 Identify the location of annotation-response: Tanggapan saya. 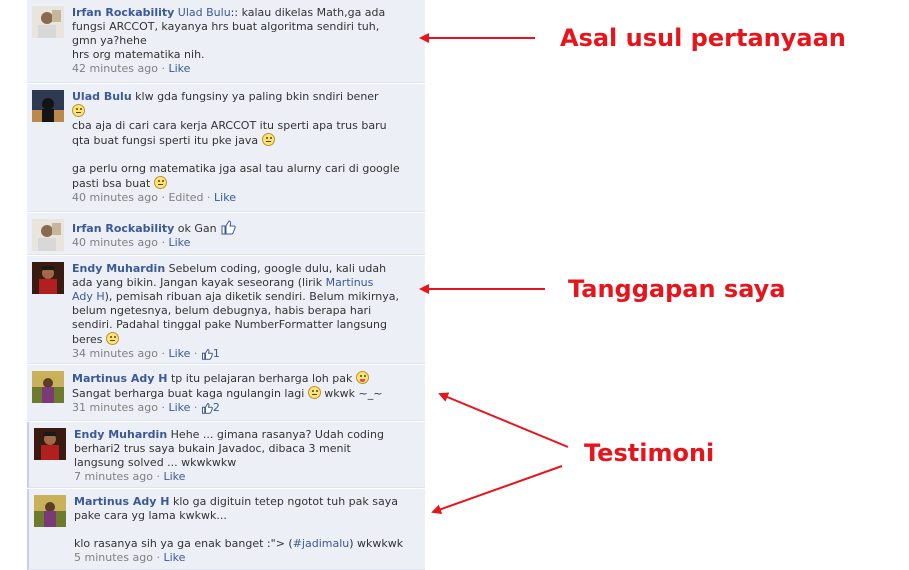
(677, 289).